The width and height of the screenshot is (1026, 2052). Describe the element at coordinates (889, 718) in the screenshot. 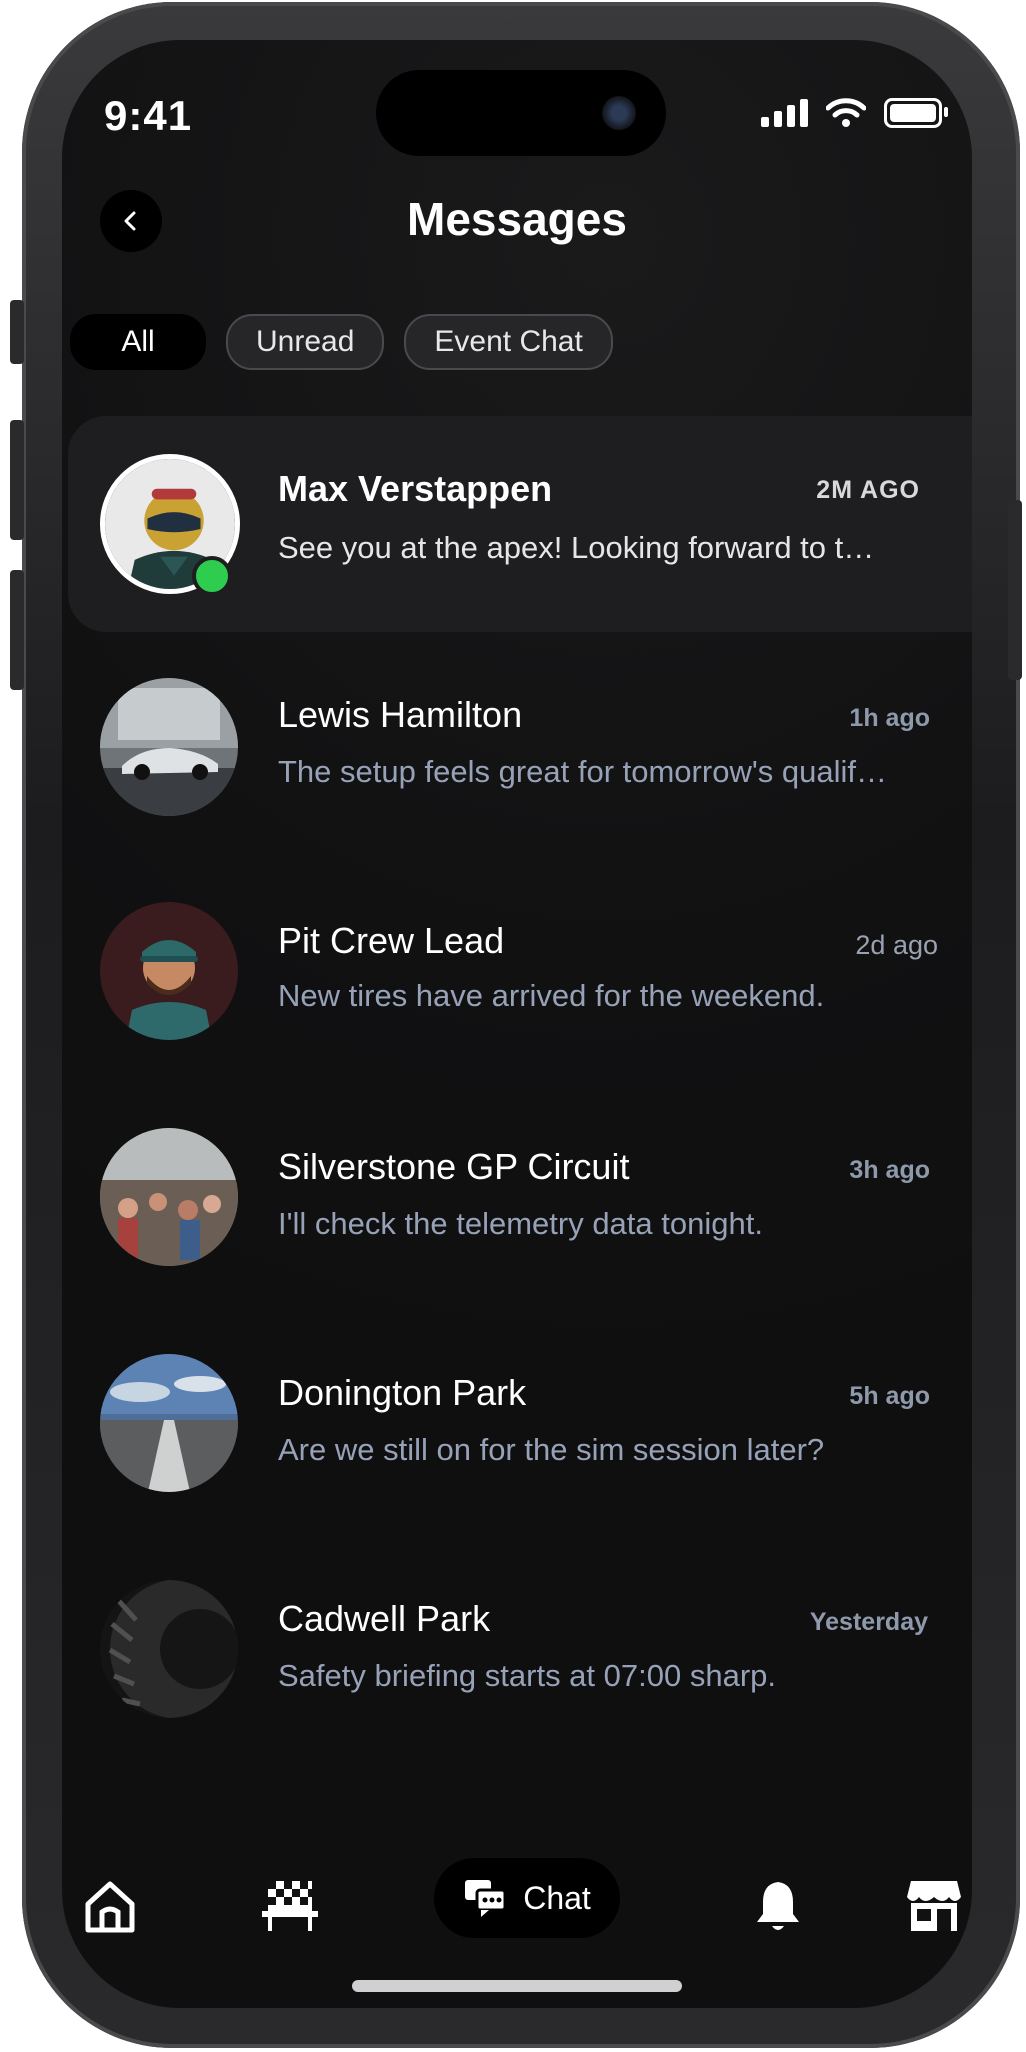

I see `thread-time: 1h ago` at that location.